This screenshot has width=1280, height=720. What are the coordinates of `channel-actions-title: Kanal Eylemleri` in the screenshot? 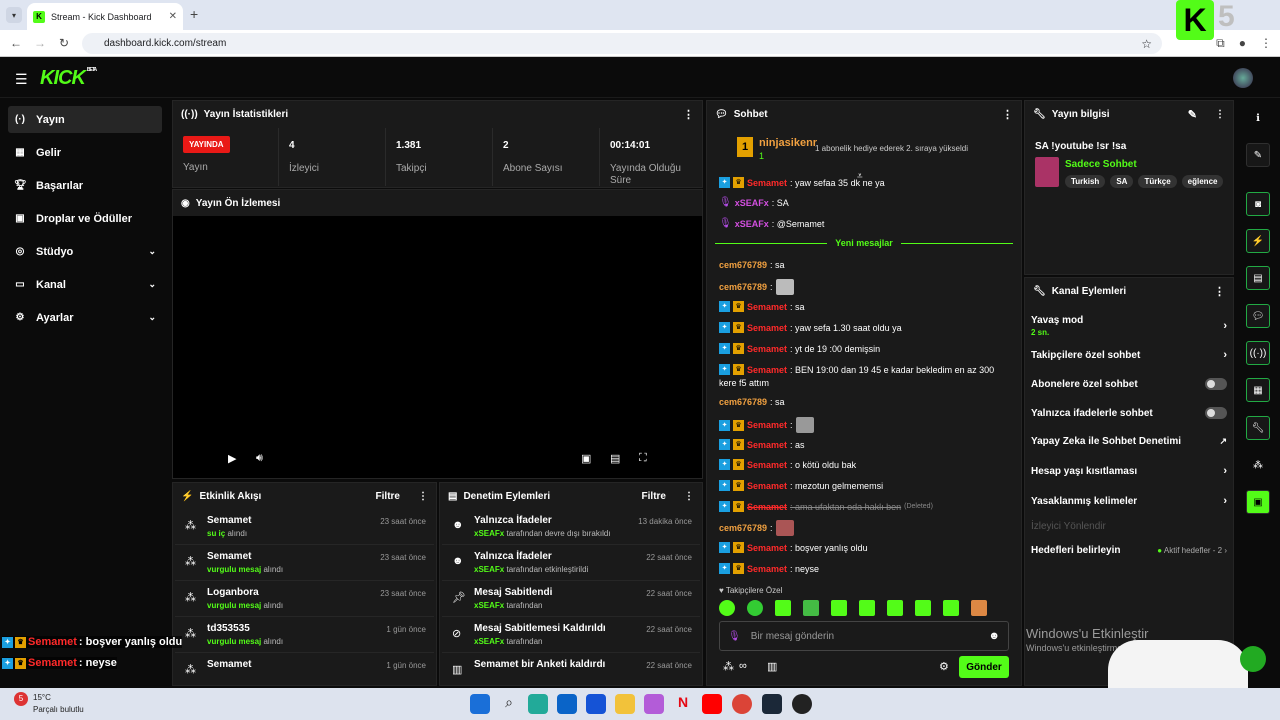 It's located at (1089, 291).